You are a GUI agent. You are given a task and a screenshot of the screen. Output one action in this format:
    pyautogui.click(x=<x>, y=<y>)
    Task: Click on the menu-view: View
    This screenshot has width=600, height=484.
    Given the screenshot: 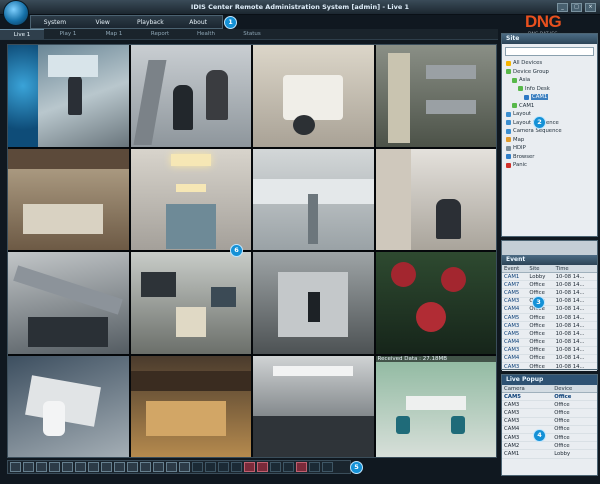 What is the action you would take?
    pyautogui.click(x=103, y=22)
    